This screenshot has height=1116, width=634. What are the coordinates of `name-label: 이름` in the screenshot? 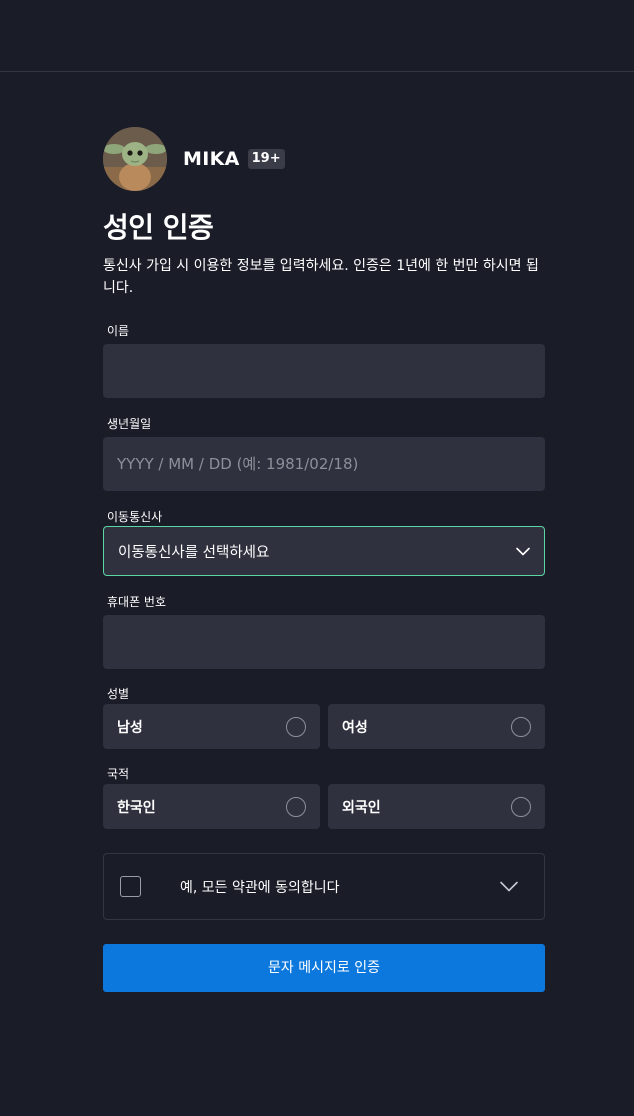 It's located at (118, 331).